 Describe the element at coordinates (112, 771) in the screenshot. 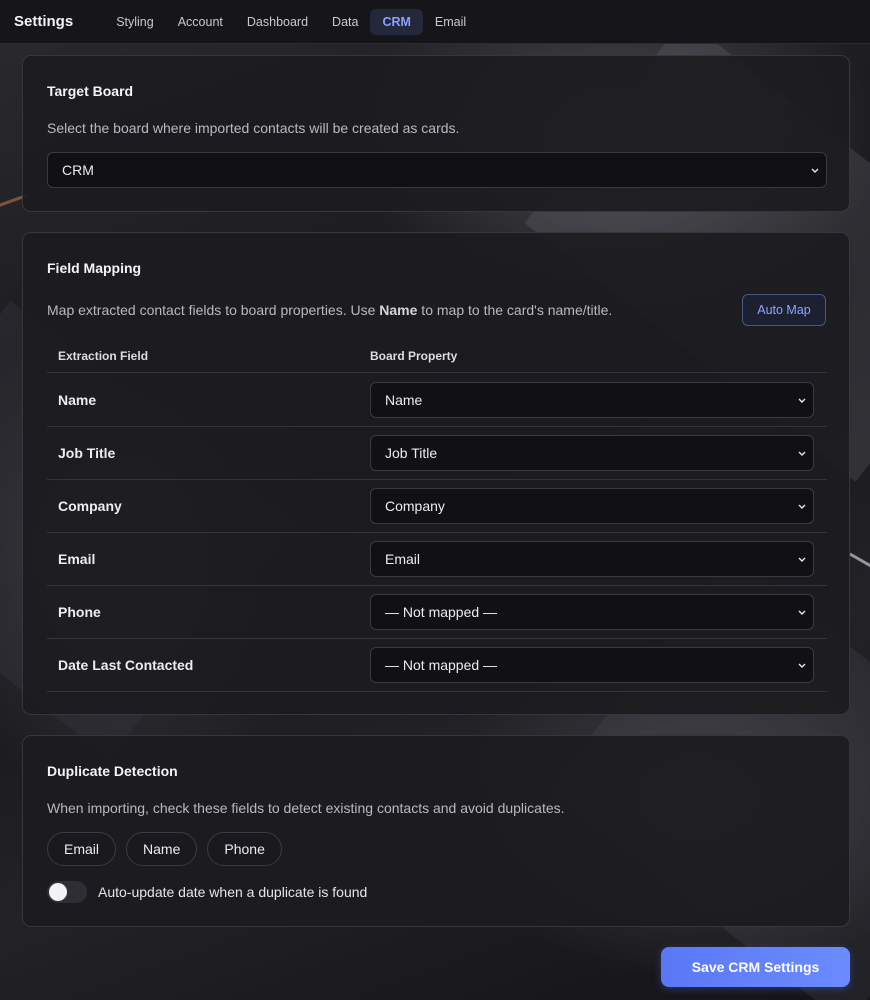

I see `duplicate-detection-title: Duplicate Detection` at that location.